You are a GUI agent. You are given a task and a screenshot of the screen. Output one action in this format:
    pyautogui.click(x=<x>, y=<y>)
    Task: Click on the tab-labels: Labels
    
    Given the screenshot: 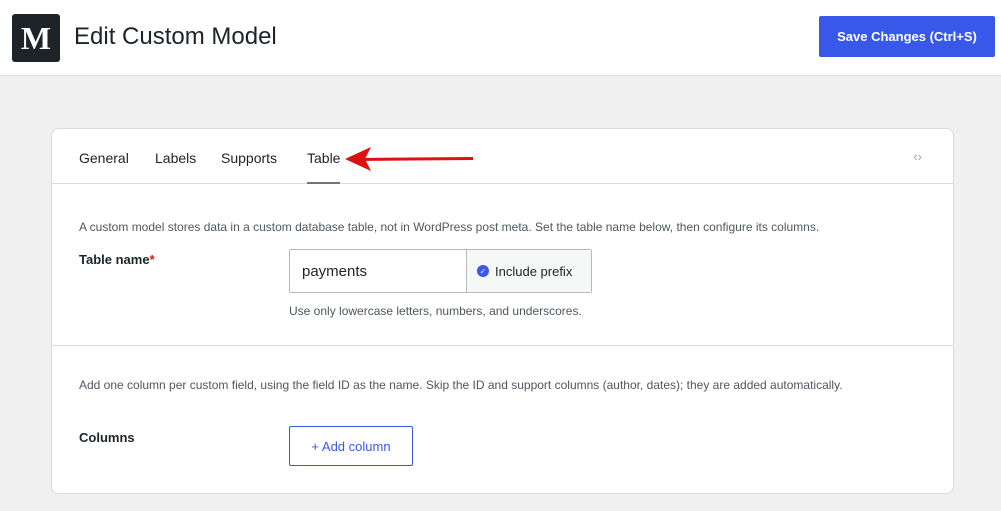 What is the action you would take?
    pyautogui.click(x=175, y=158)
    